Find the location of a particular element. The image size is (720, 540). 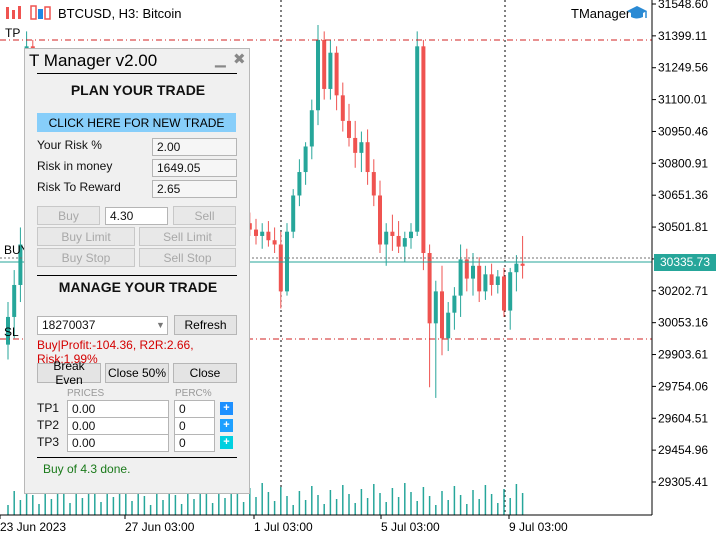

manage-heading: MANAGE YOUR TRADE is located at coordinates (138, 287).